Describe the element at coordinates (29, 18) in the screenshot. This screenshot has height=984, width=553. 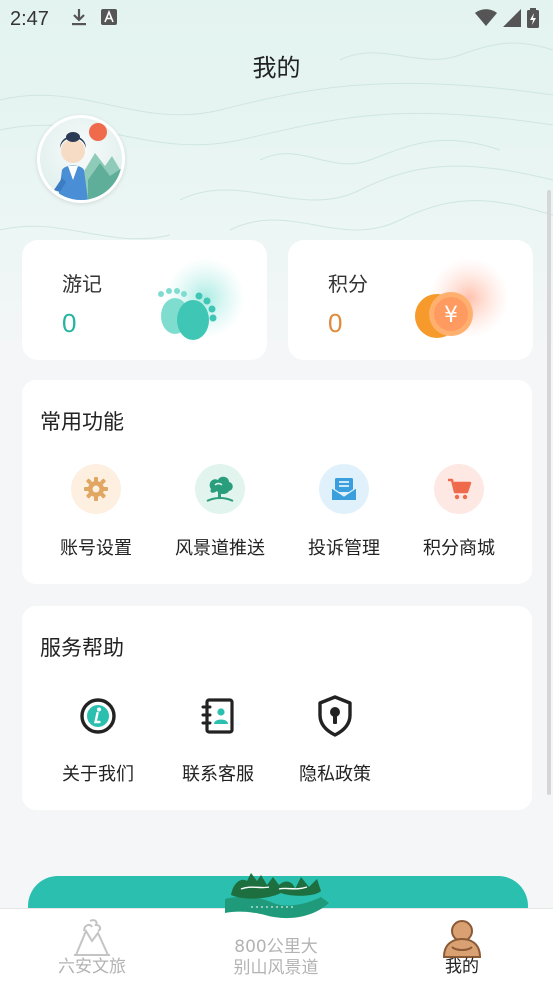
I see `status-time: 2:47` at that location.